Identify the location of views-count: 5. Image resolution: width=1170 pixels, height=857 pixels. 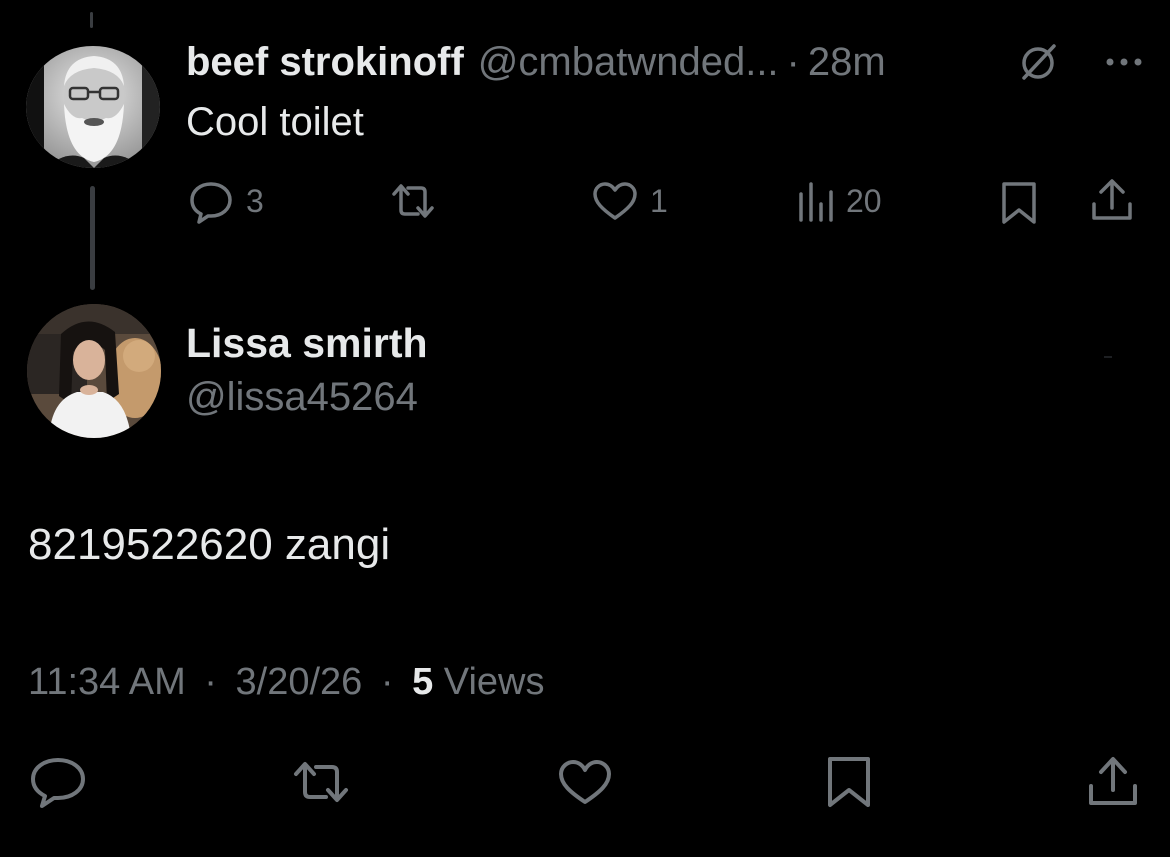
(423, 682).